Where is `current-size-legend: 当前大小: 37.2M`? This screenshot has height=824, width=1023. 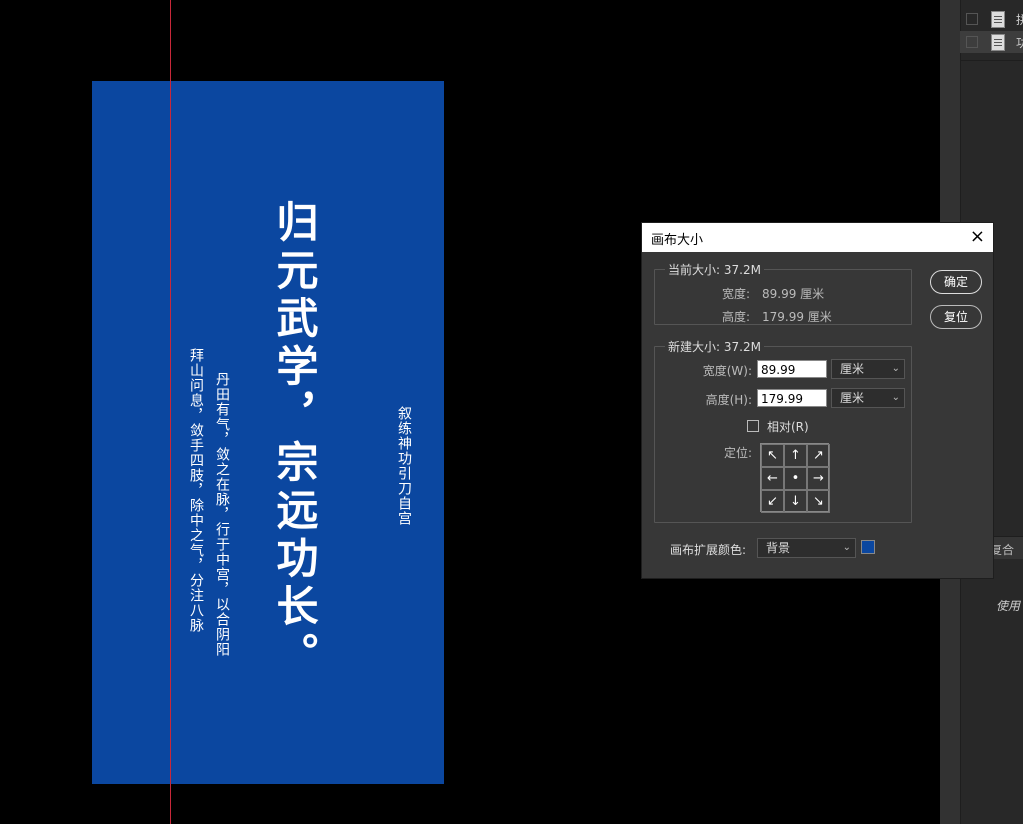 current-size-legend: 当前大小: 37.2M is located at coordinates (714, 270).